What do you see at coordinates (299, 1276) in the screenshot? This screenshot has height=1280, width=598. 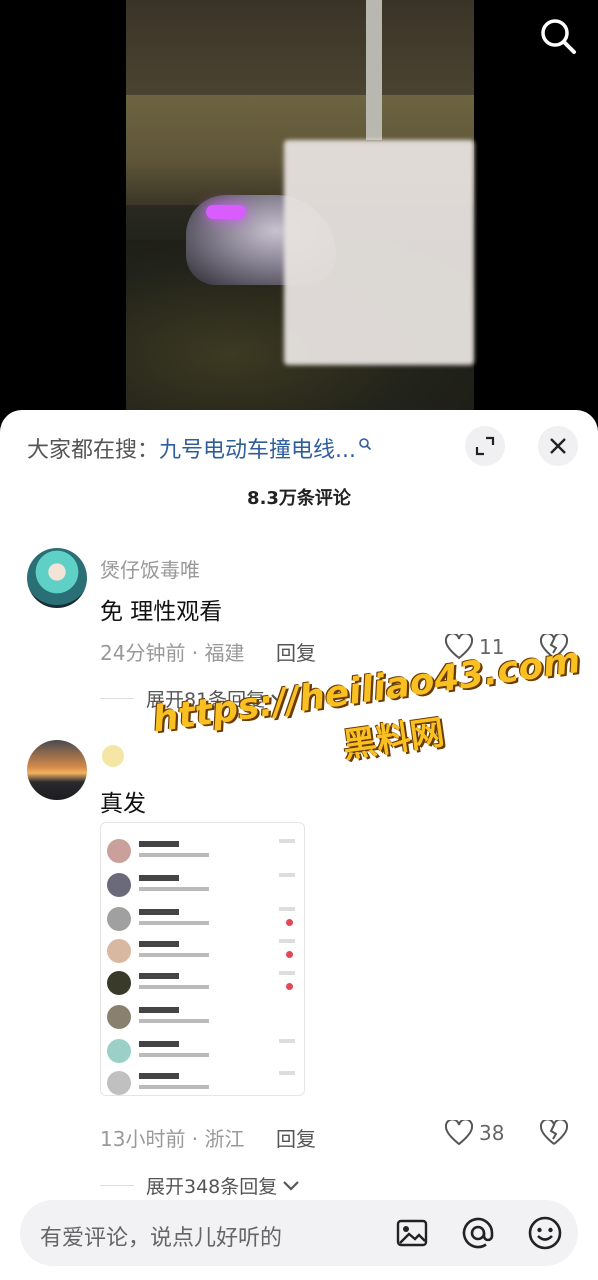 I see `bottom-strip` at bounding box center [299, 1276].